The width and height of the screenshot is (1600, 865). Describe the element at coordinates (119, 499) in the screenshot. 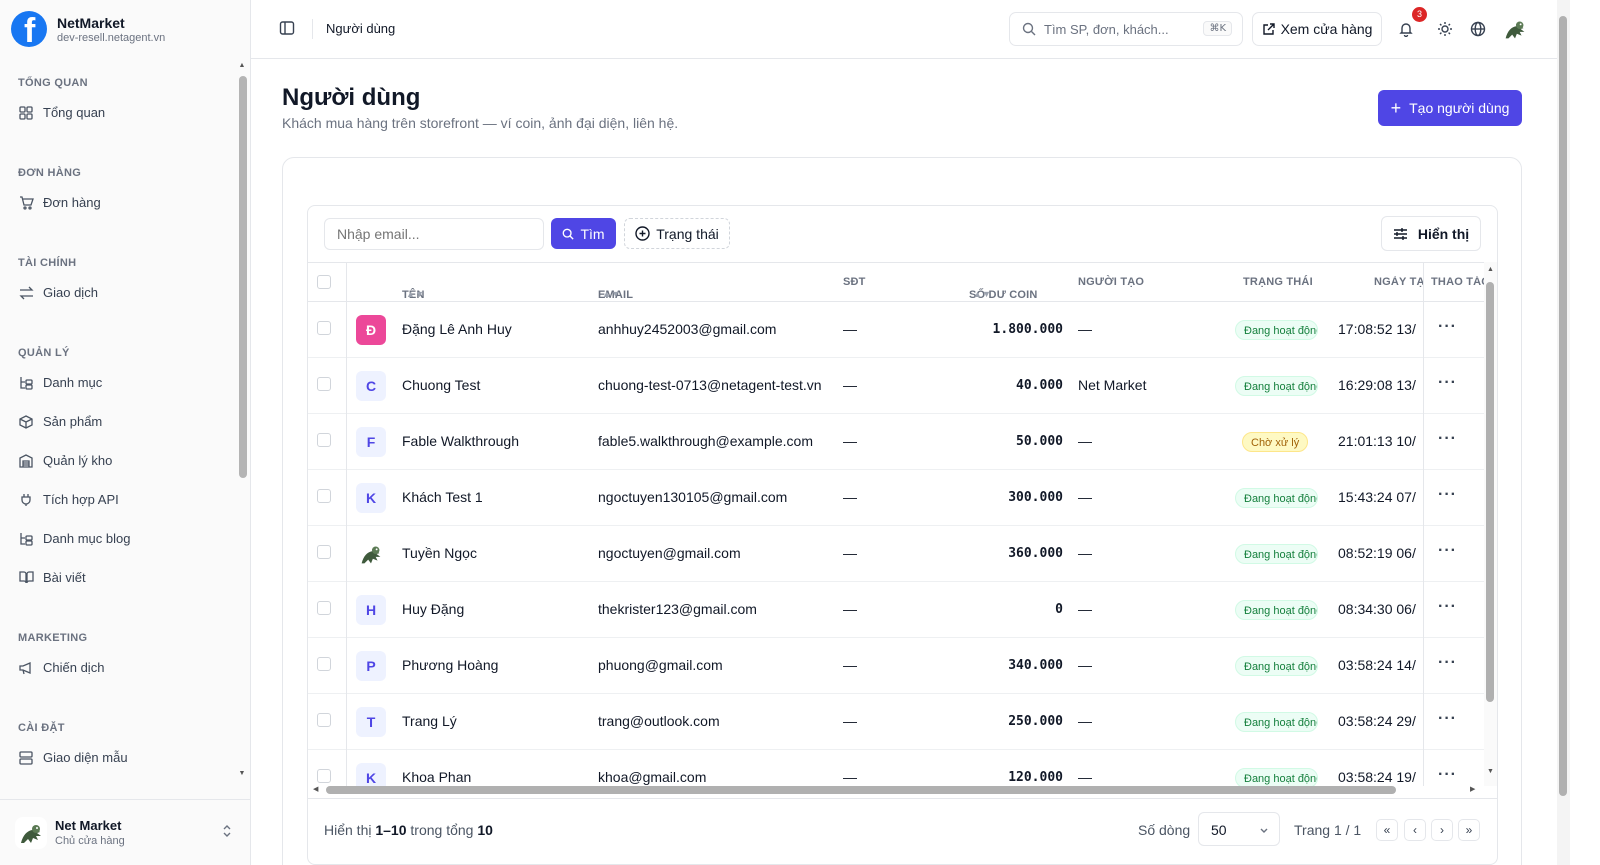

I see `sidebar-item-api: Tích hợp API` at that location.